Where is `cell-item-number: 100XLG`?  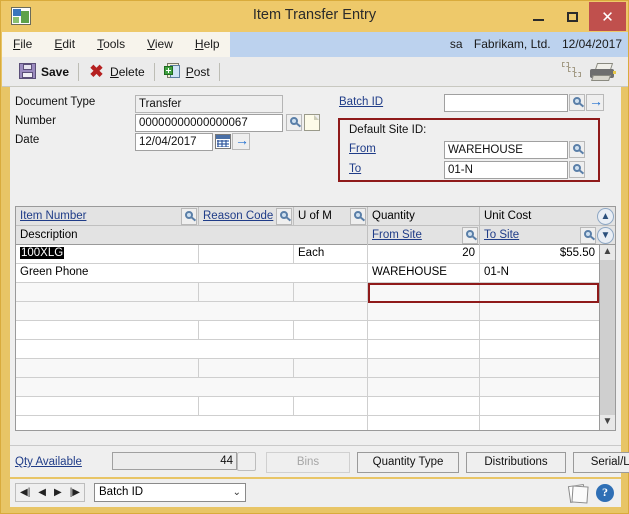
cell-item-number: 100XLG is located at coordinates (107, 254).